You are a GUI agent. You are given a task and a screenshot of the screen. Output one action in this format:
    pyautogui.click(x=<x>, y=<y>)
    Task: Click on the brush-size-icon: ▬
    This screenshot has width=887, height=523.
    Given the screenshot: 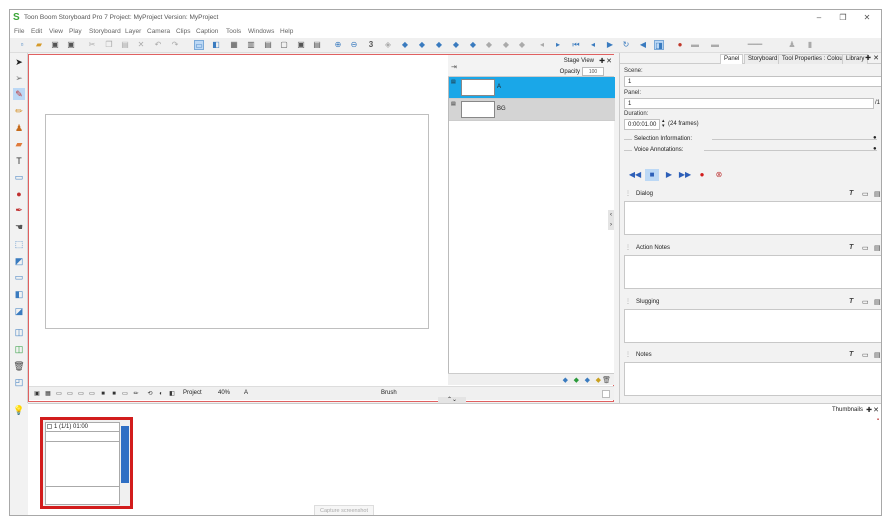 What is the action you would take?
    pyautogui.click(x=715, y=45)
    